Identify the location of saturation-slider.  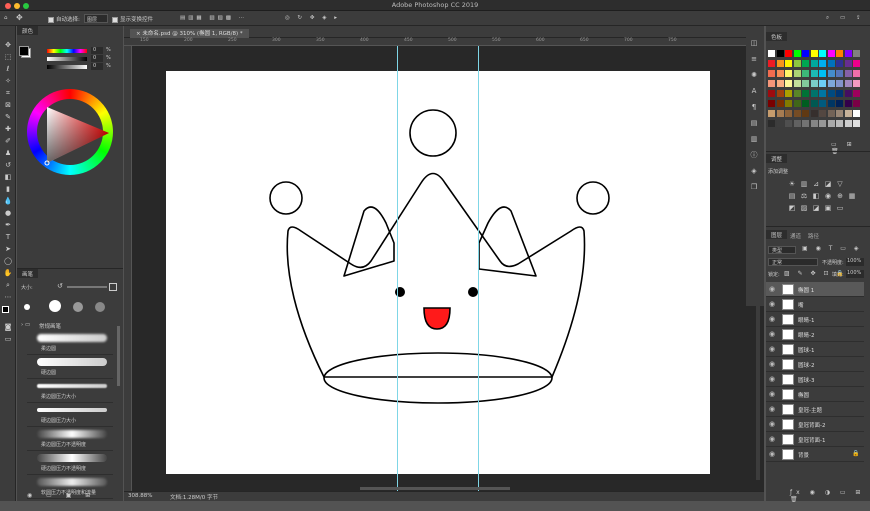
(67, 59).